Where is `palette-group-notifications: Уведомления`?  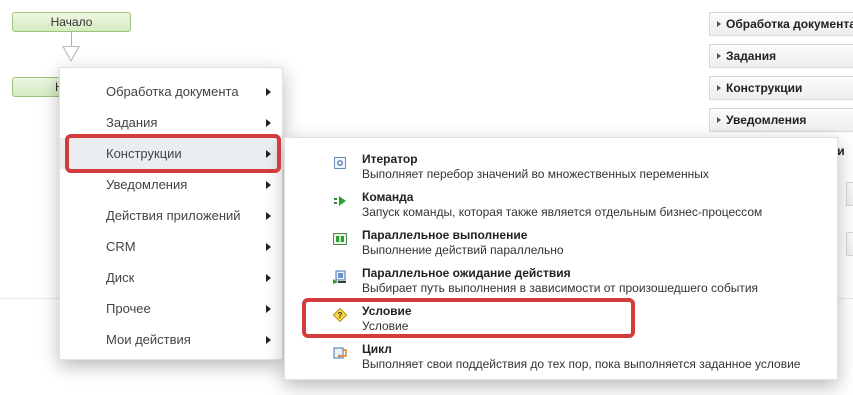
palette-group-notifications: Уведомления is located at coordinates (781, 120).